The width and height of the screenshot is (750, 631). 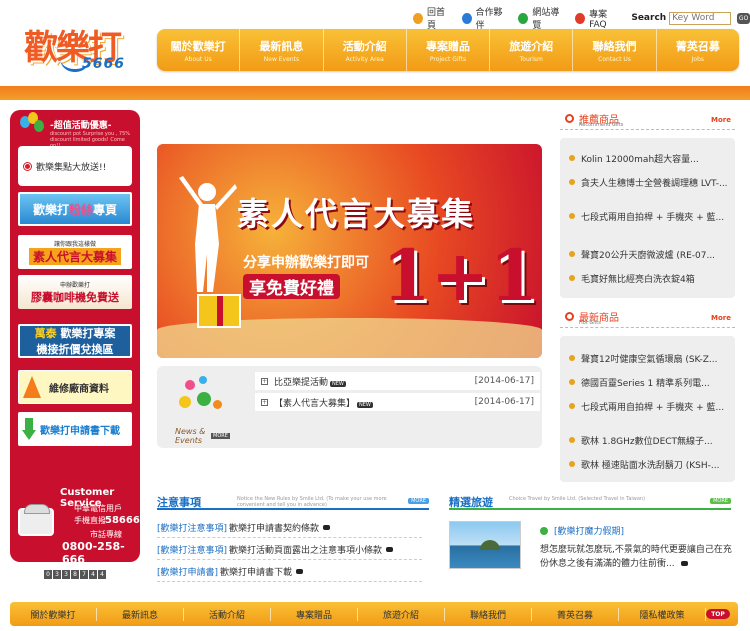 What do you see at coordinates (219, 311) in the screenshot?
I see `gift-box-icon` at bounding box center [219, 311].